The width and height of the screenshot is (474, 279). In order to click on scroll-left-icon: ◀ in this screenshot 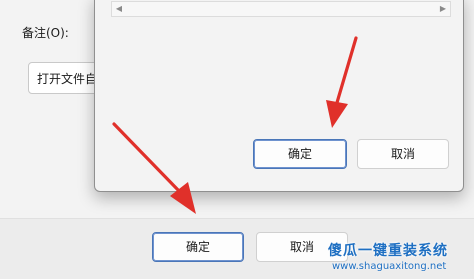, I will do `click(119, 9)`.